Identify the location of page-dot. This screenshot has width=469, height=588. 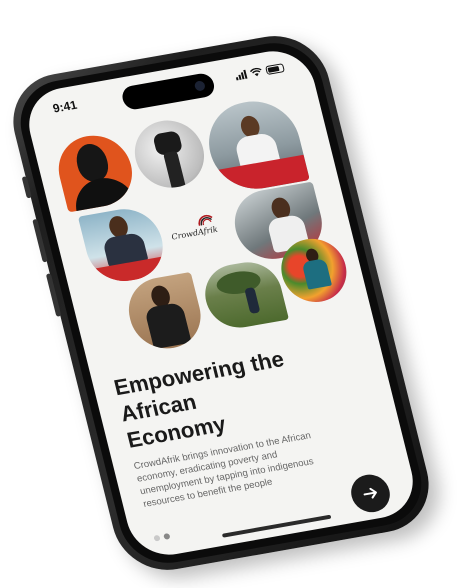
(157, 538).